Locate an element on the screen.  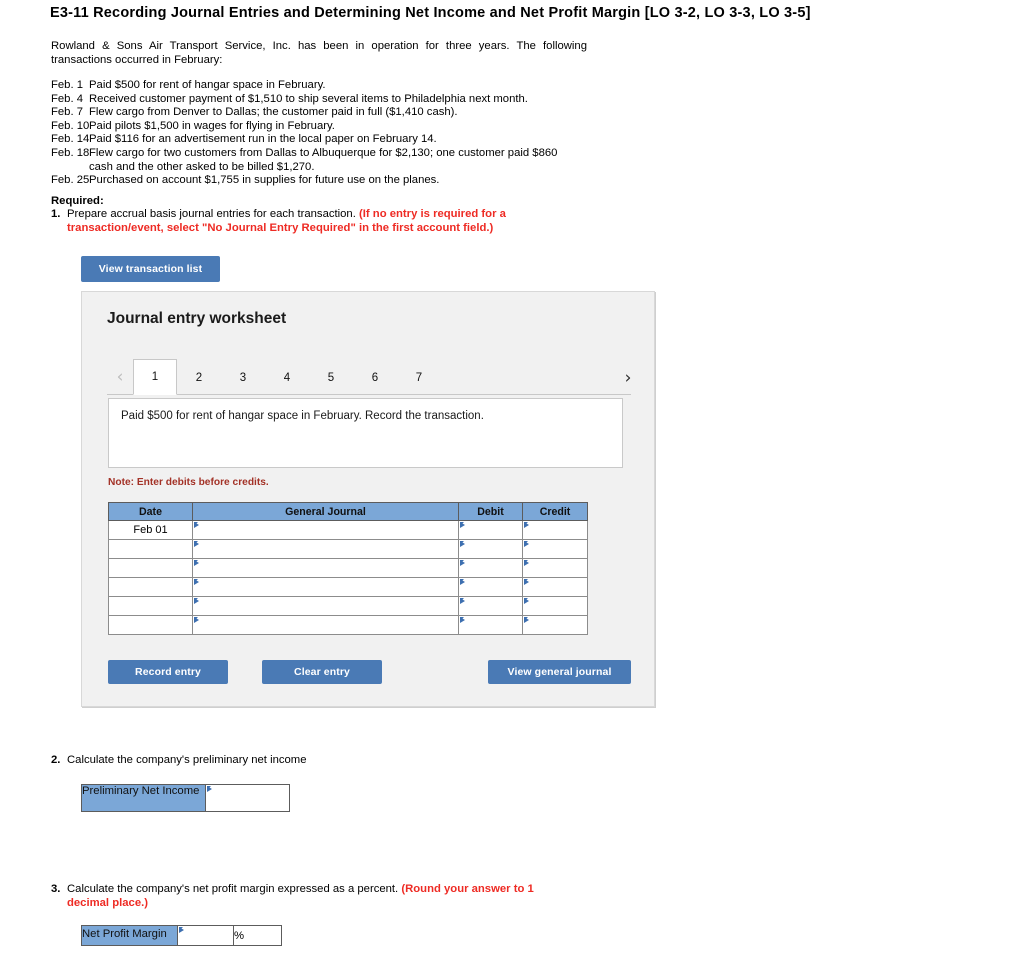
transaction-date: Feb. 14 is located at coordinates (70, 139).